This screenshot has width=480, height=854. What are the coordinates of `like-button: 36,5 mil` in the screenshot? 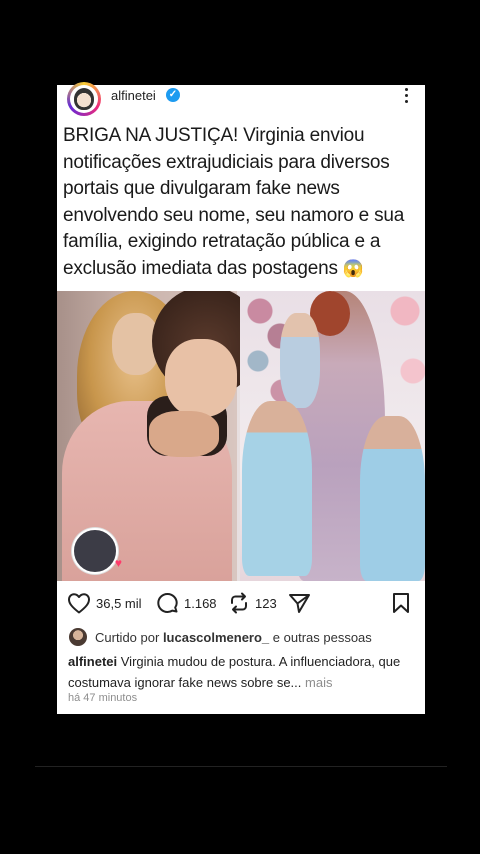 It's located at (104, 603).